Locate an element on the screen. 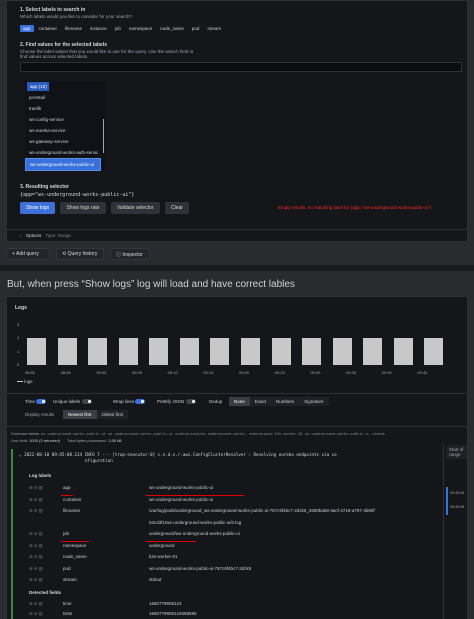 The height and width of the screenshot is (619, 474). options-row: › Options Type: Range is located at coordinates (45, 235).